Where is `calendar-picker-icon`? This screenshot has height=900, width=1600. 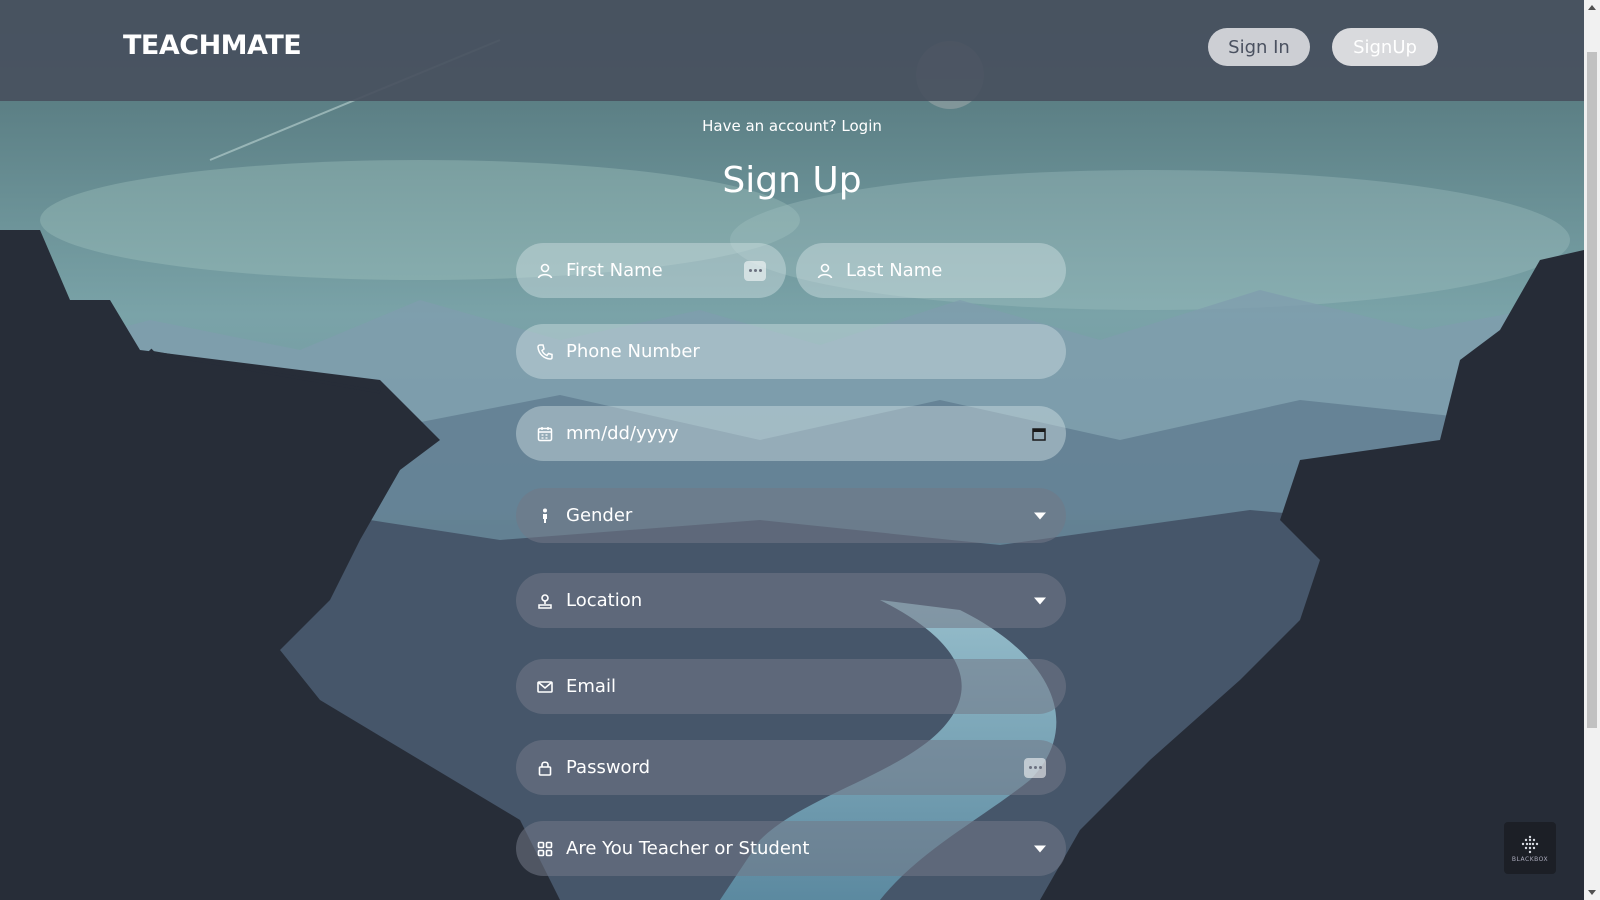
calendar-picker-icon is located at coordinates (1039, 434).